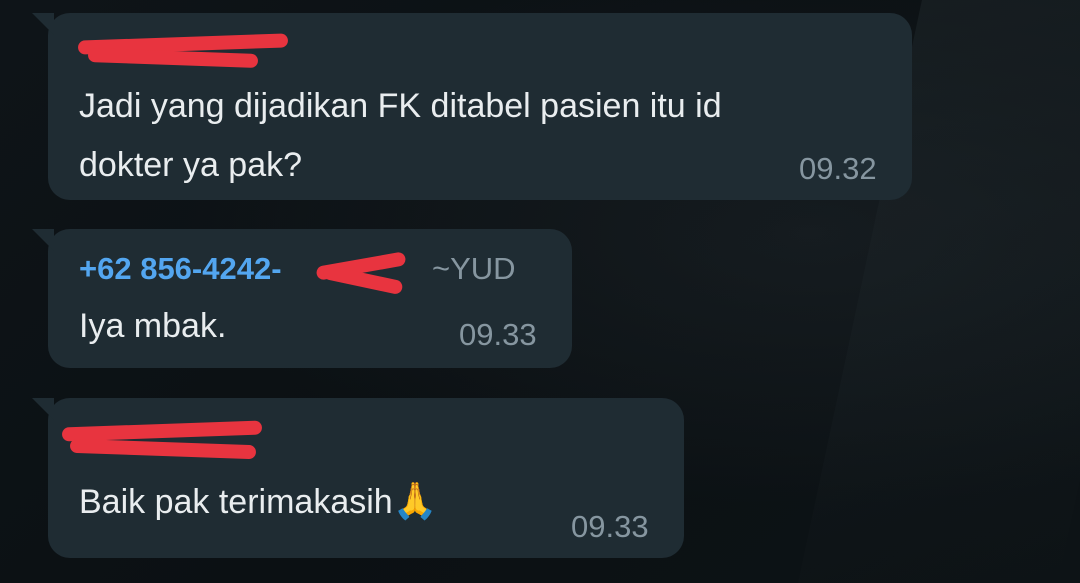 This screenshot has width=1080, height=583. What do you see at coordinates (180, 269) in the screenshot?
I see `sender-phone-number: +62 856-4242-` at bounding box center [180, 269].